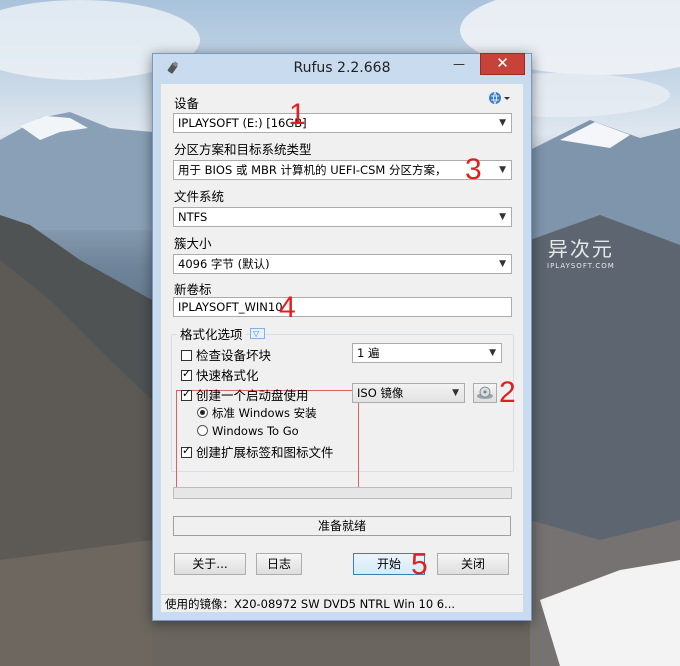 The height and width of the screenshot is (666, 680). I want to click on extended-label-label: 创建扩展标签和图标文件, so click(265, 452).